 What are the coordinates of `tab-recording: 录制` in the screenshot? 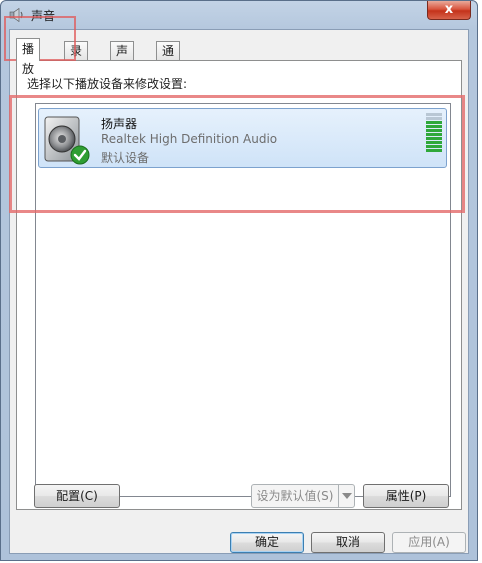 It's located at (76, 58).